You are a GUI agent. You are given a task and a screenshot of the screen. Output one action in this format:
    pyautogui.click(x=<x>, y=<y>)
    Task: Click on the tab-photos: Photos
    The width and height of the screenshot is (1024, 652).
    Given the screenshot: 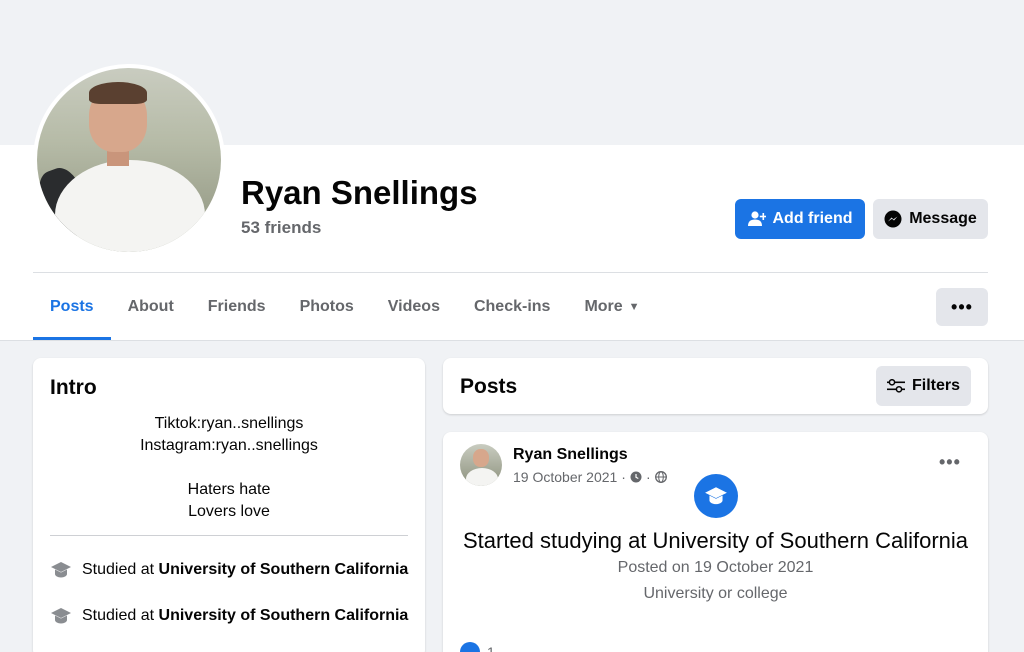 What is the action you would take?
    pyautogui.click(x=327, y=307)
    